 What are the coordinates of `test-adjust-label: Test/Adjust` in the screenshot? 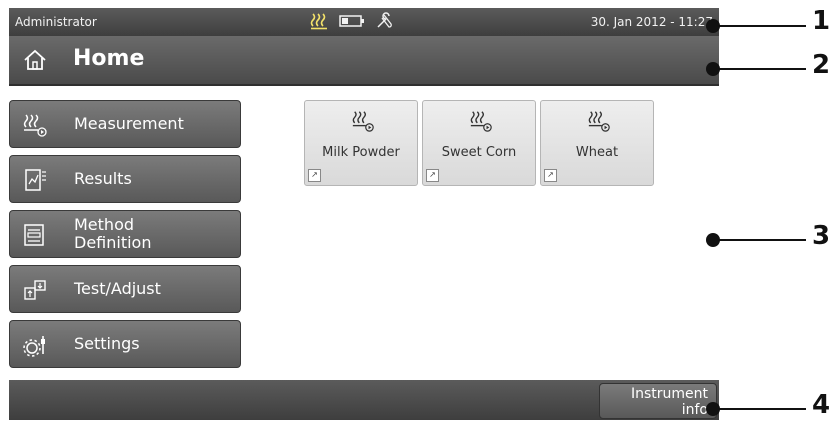 It's located at (117, 288).